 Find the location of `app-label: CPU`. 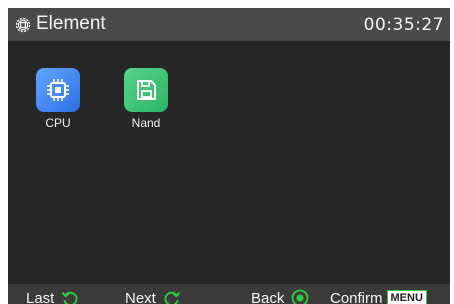

app-label: CPU is located at coordinates (58, 123).